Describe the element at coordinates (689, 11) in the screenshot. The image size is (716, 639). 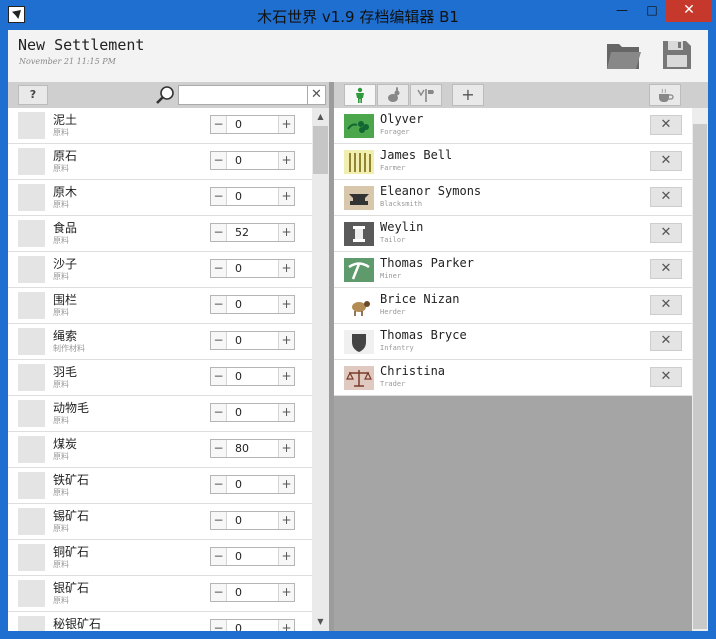
I see `close-button: ✕` at that location.